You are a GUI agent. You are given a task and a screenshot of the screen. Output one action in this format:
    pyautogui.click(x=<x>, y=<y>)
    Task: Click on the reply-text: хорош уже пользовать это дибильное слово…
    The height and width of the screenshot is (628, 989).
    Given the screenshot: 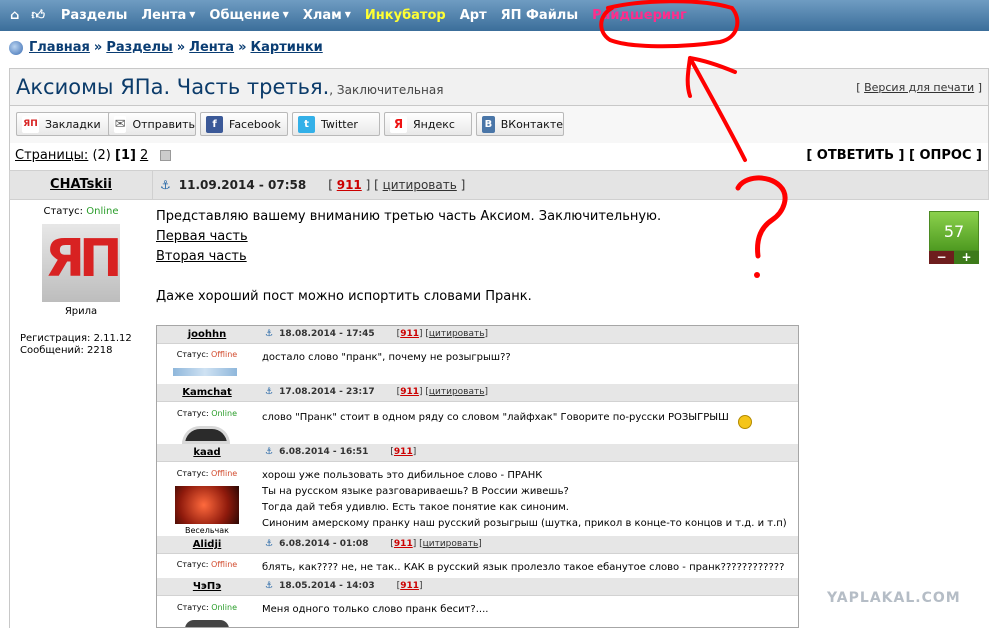 What is the action you would take?
    pyautogui.click(x=524, y=500)
    